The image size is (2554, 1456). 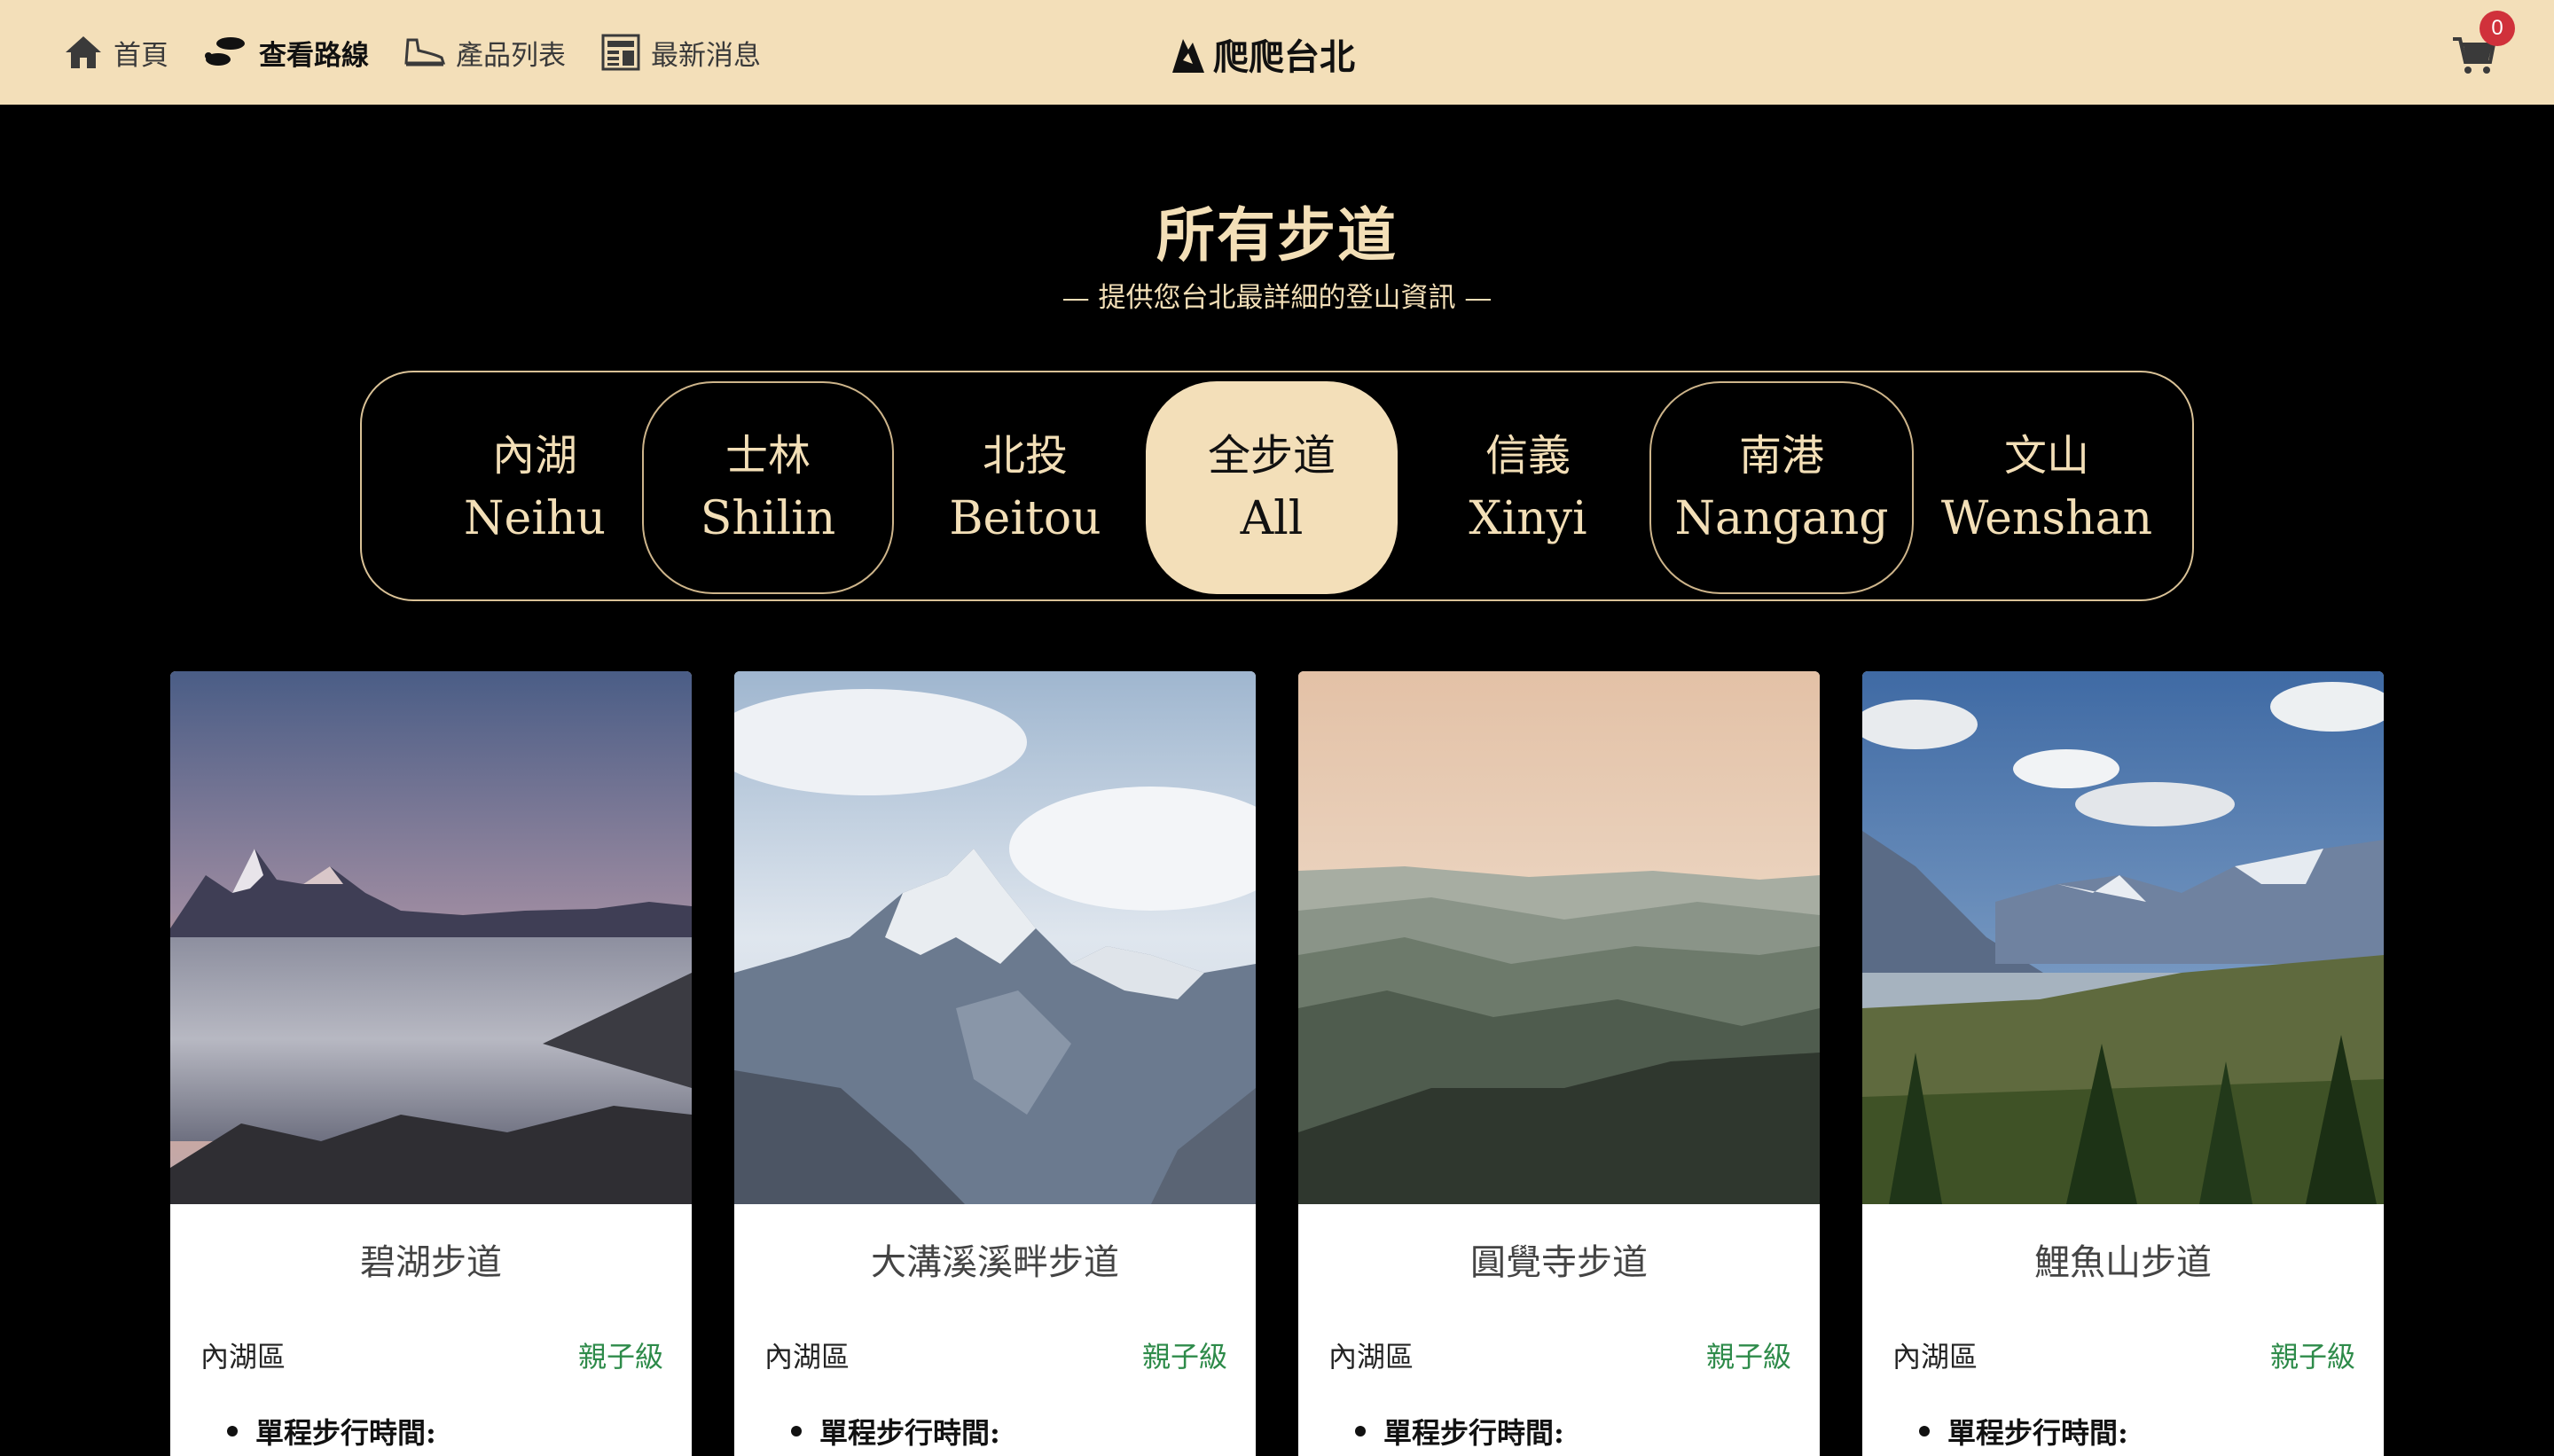 What do you see at coordinates (1781, 487) in the screenshot?
I see `filter-nangang: 南港 Nangang` at bounding box center [1781, 487].